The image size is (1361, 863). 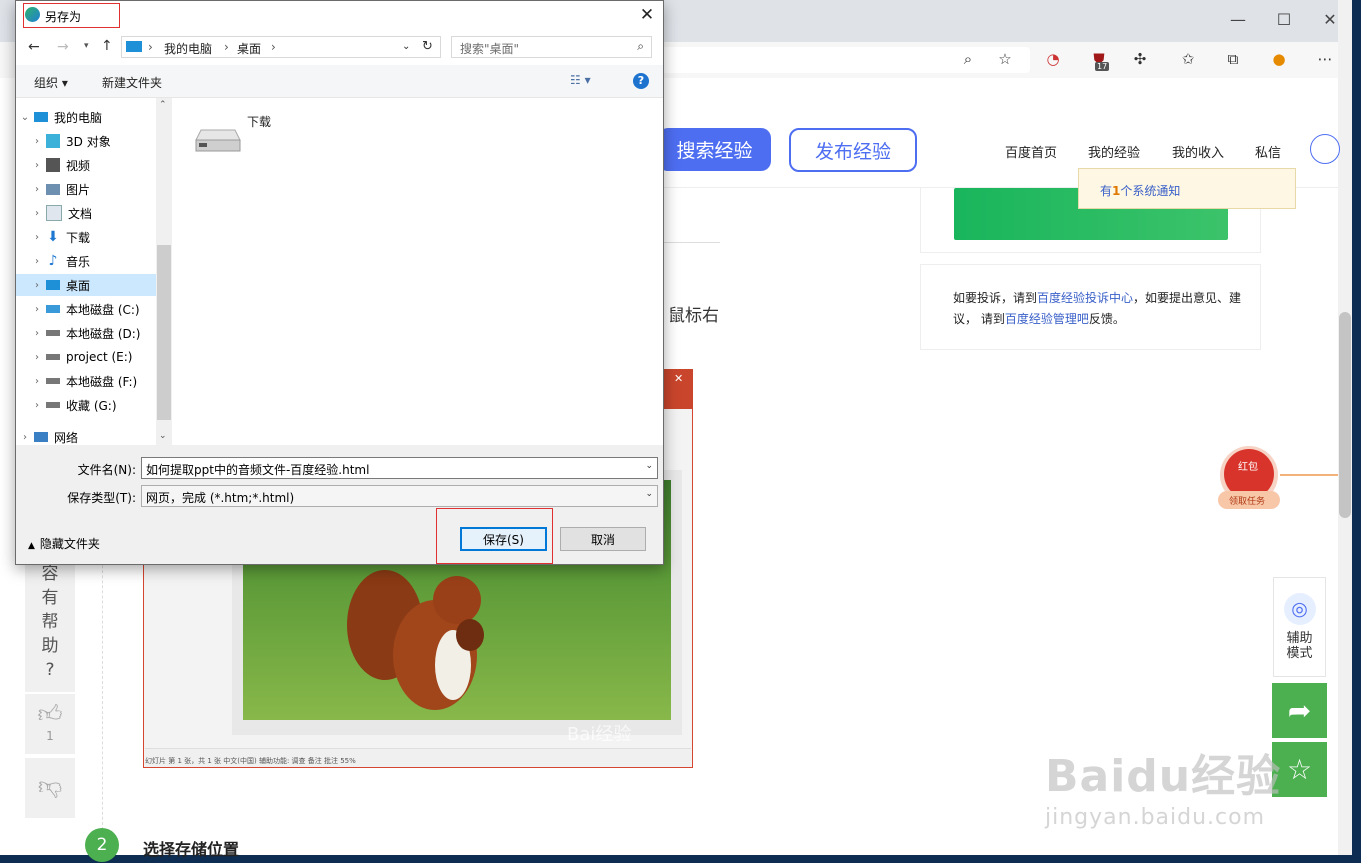 What do you see at coordinates (690, 242) in the screenshot?
I see `content-divider` at bounding box center [690, 242].